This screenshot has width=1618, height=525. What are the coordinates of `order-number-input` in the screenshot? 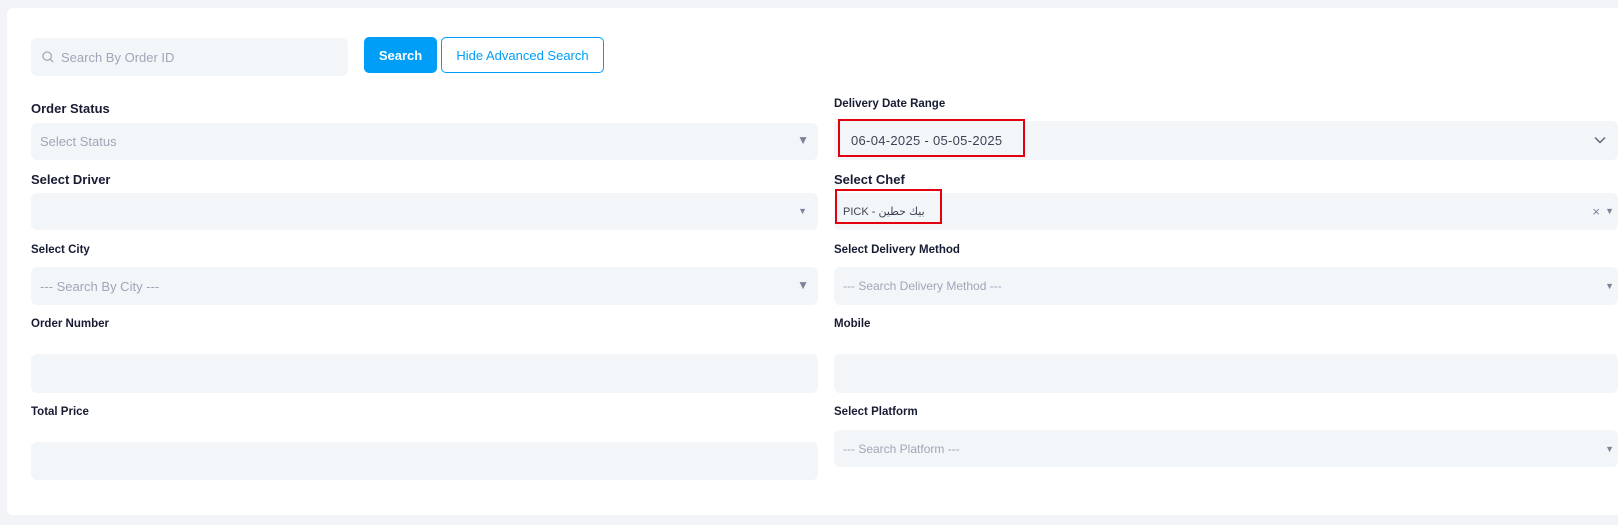 It's located at (424, 373).